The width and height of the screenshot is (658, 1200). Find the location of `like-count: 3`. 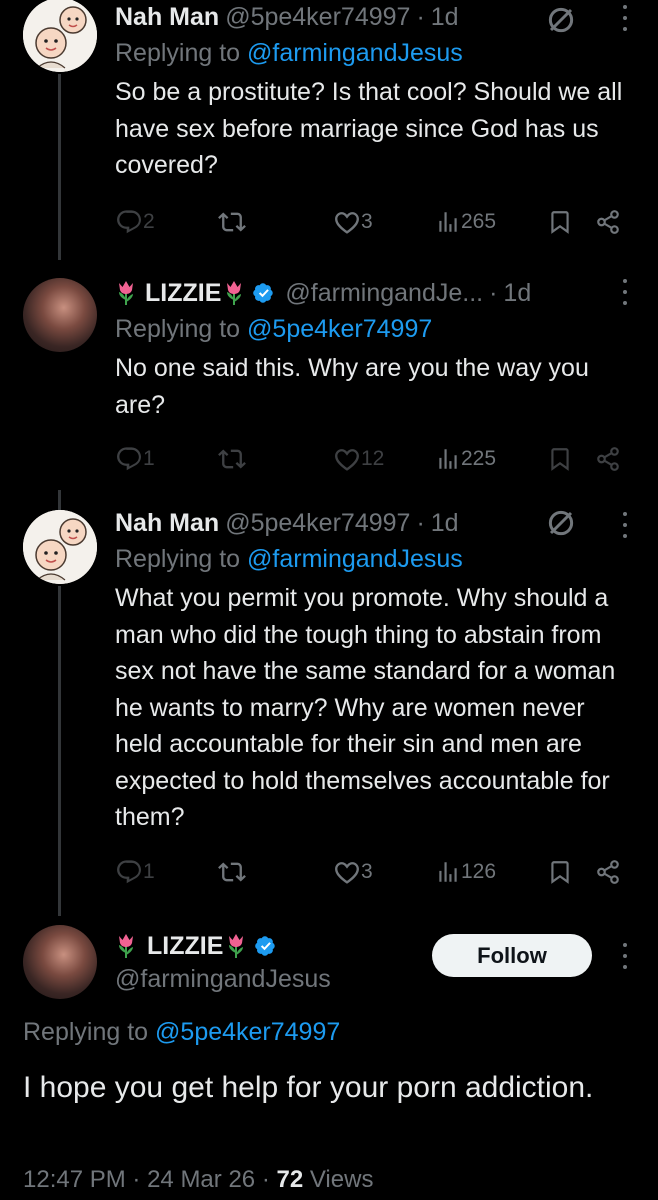

like-count: 3 is located at coordinates (367, 221).